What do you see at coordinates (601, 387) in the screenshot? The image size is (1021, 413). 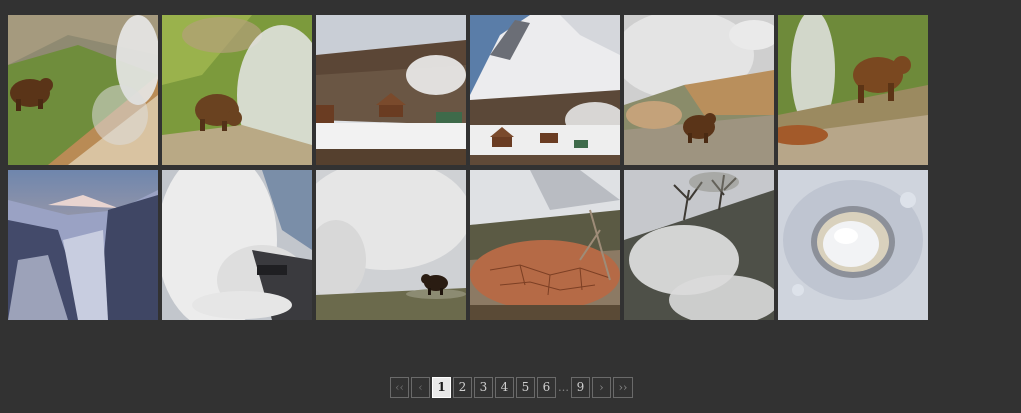 I see `next-page-button: ›` at bounding box center [601, 387].